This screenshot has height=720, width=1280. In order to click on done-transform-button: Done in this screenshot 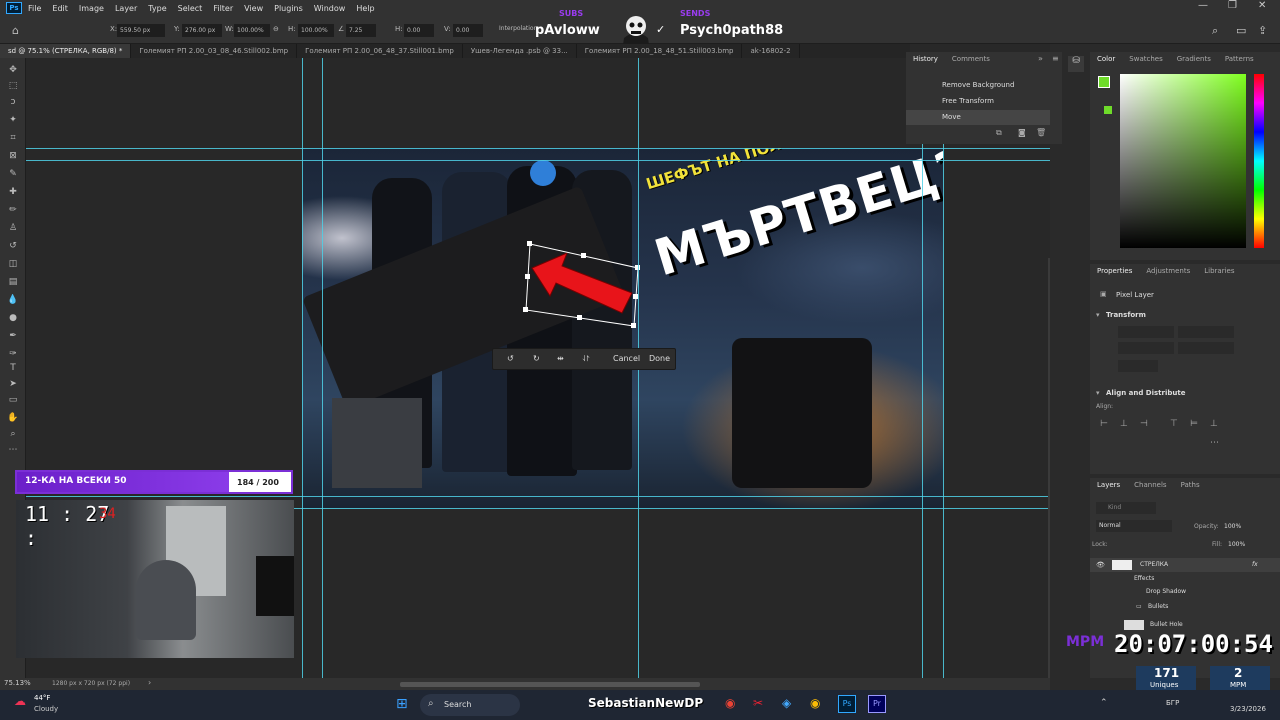, I will do `click(659, 358)`.